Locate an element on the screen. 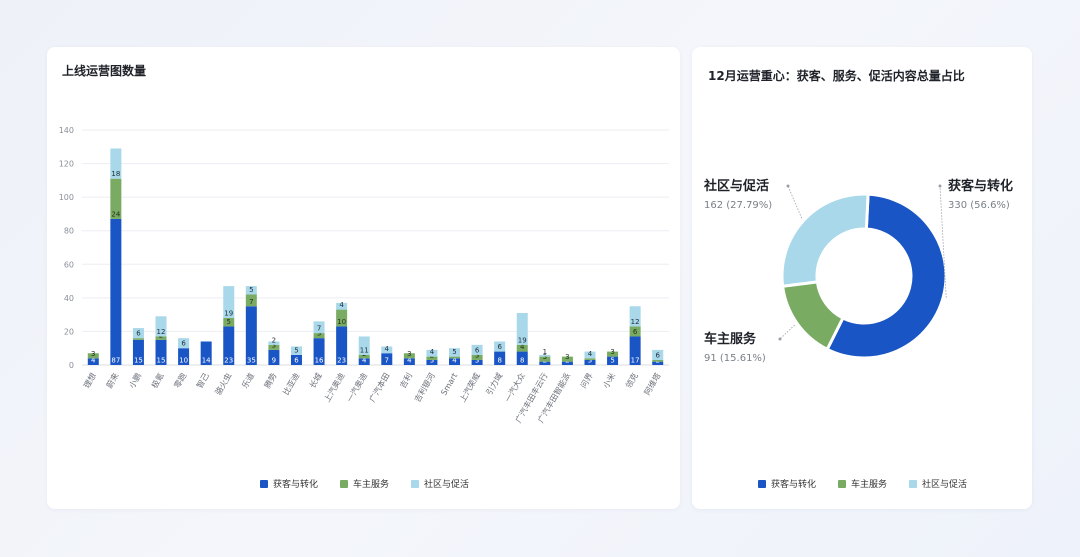 The height and width of the screenshot is (557, 1080). x-tick-label: 骆火虫 is located at coordinates (223, 384).